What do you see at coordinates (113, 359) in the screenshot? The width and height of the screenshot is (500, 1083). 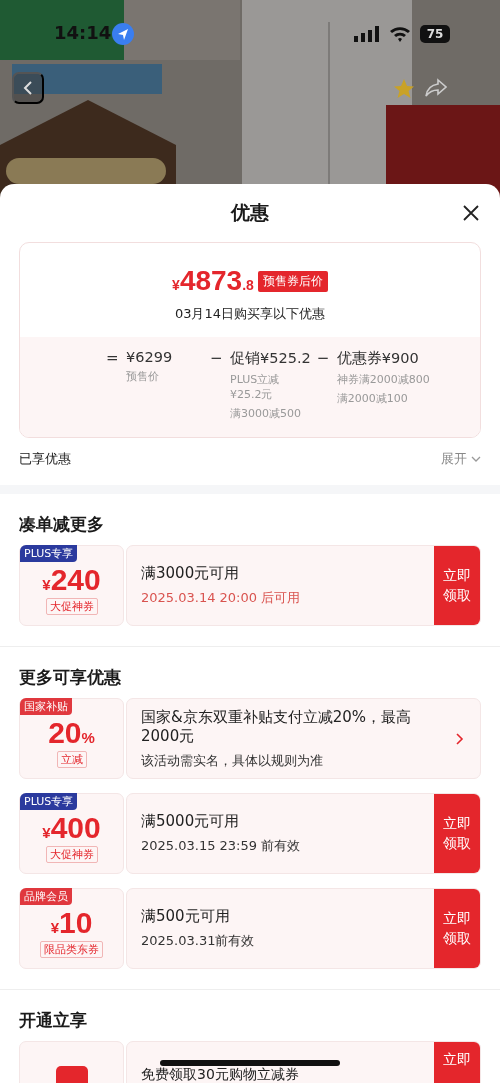 I see `operator: =` at bounding box center [113, 359].